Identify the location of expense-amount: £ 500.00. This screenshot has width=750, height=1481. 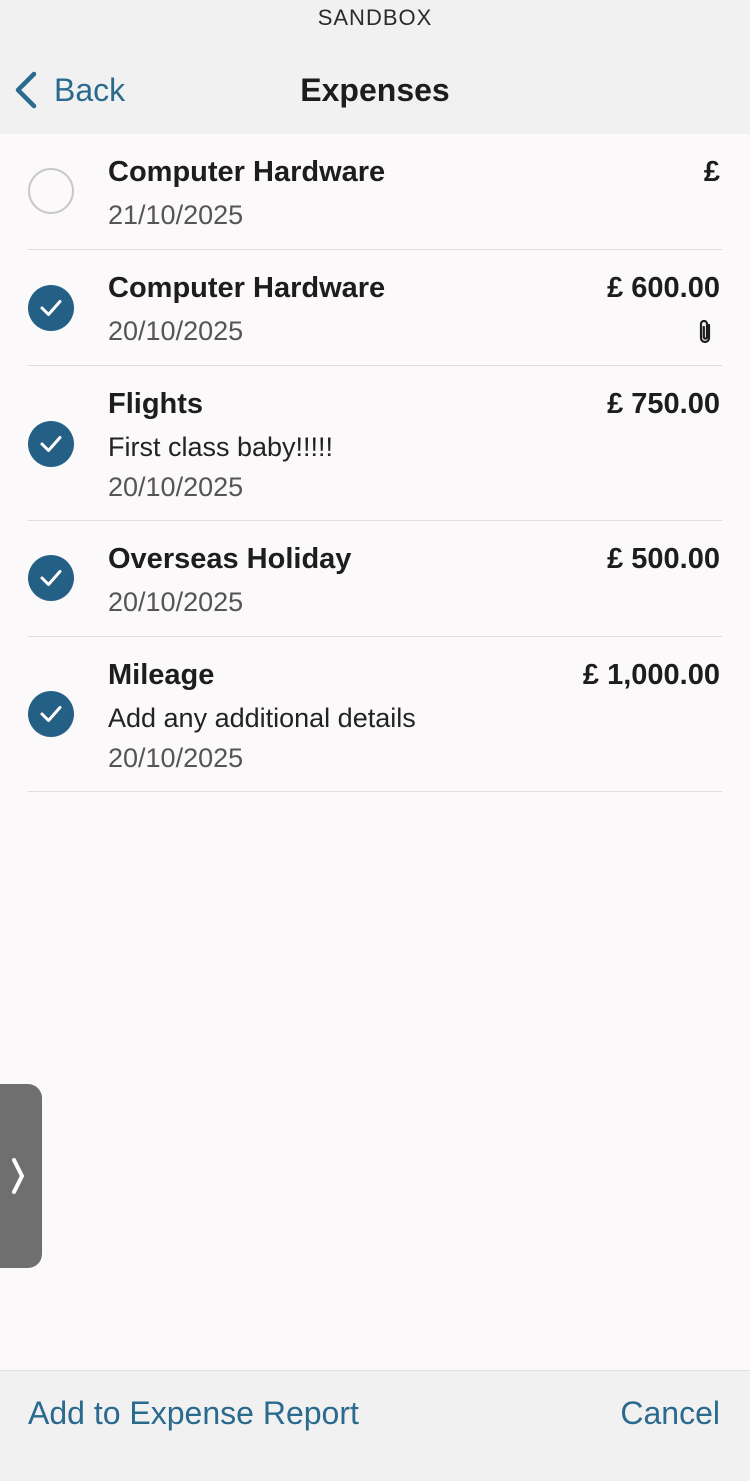
(663, 559).